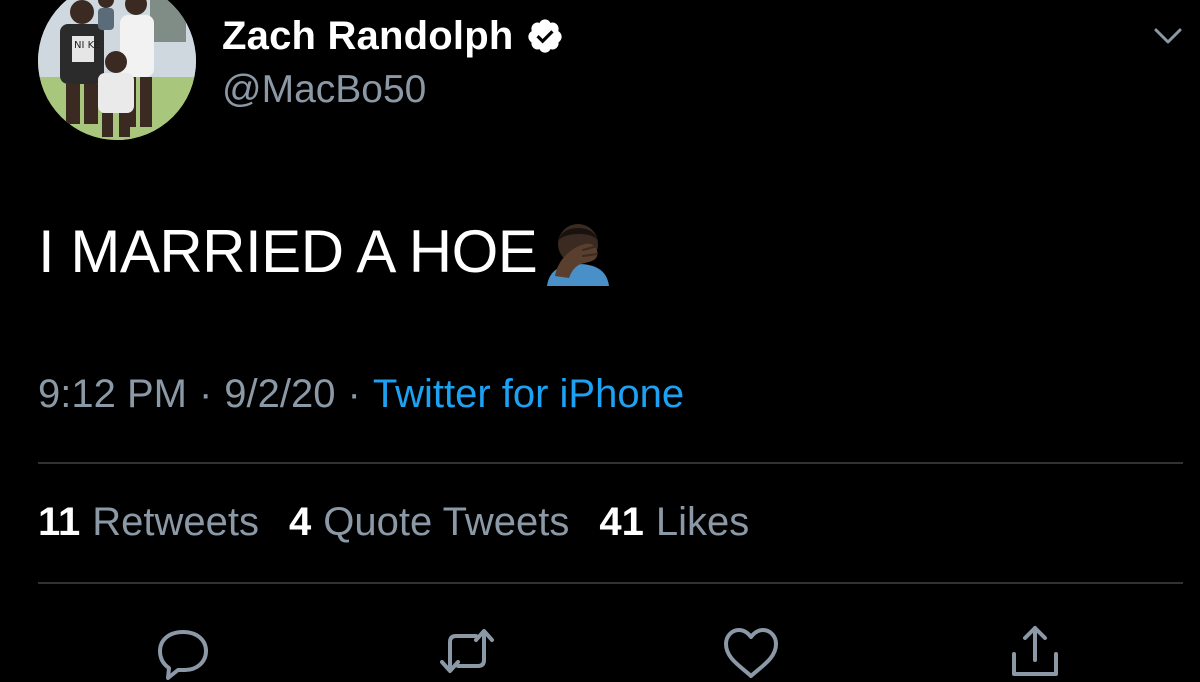 The height and width of the screenshot is (682, 1200). What do you see at coordinates (279, 394) in the screenshot?
I see `tweet-date: 9/2/20` at bounding box center [279, 394].